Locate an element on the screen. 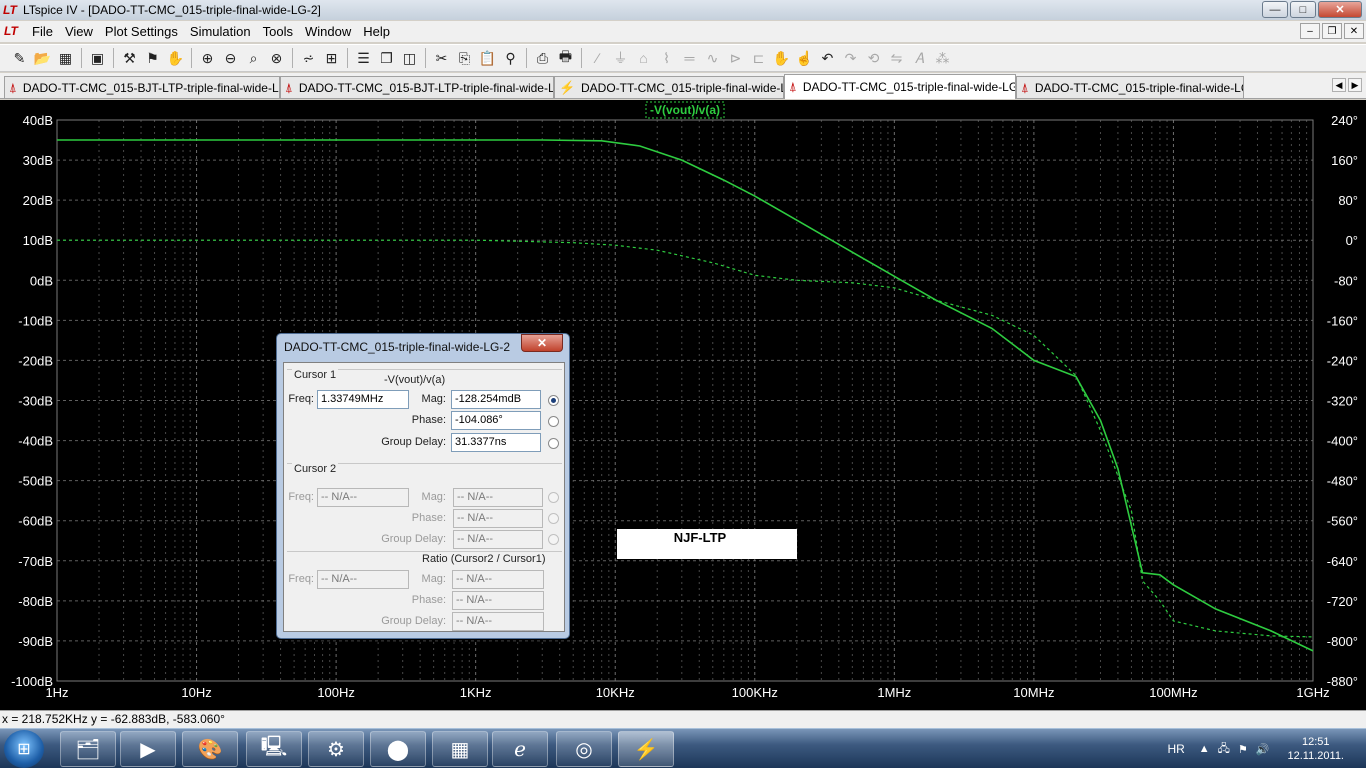 The width and height of the screenshot is (1366, 768). menu-tools: Tools is located at coordinates (278, 31).